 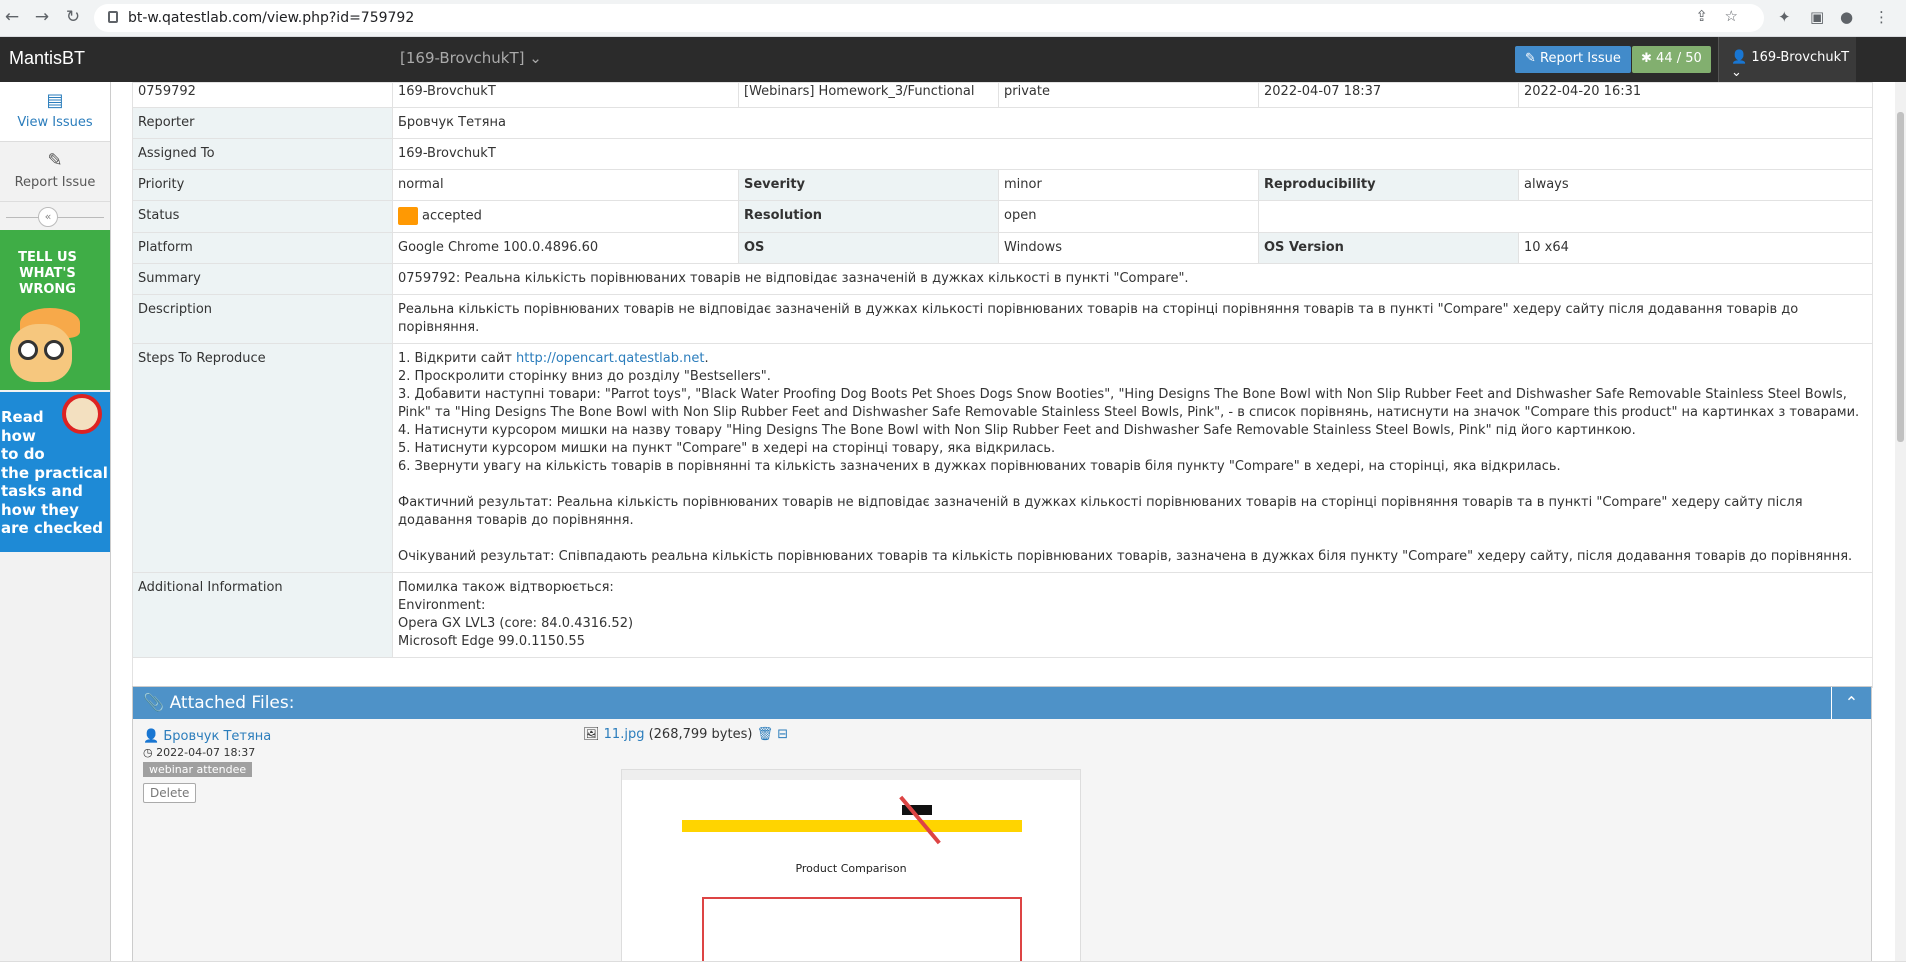 I want to click on reload-icon: ↻, so click(x=73, y=17).